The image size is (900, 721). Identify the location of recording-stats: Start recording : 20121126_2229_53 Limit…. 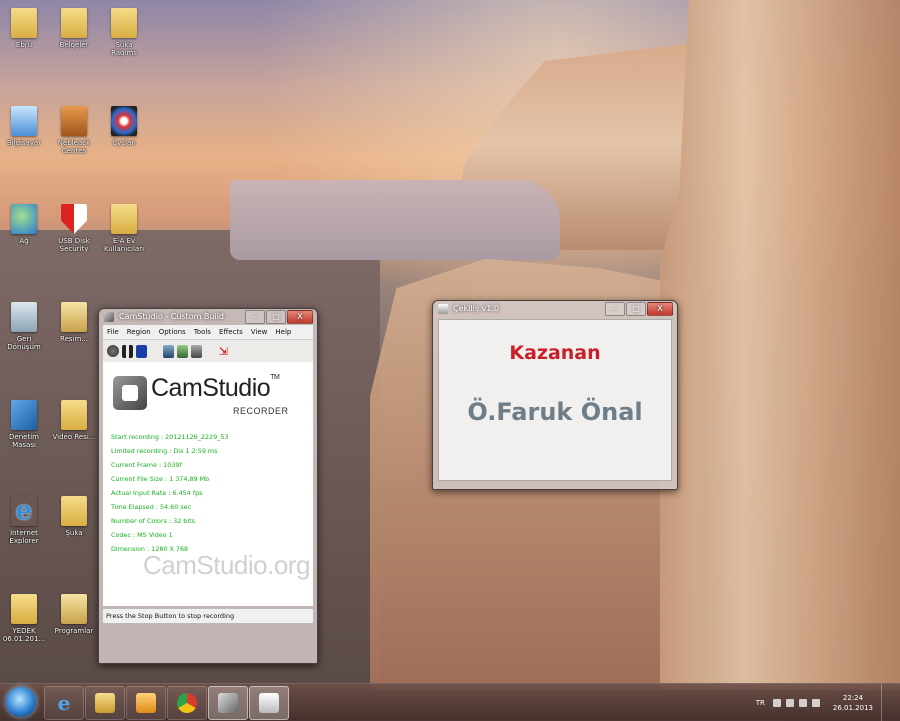
(169, 493).